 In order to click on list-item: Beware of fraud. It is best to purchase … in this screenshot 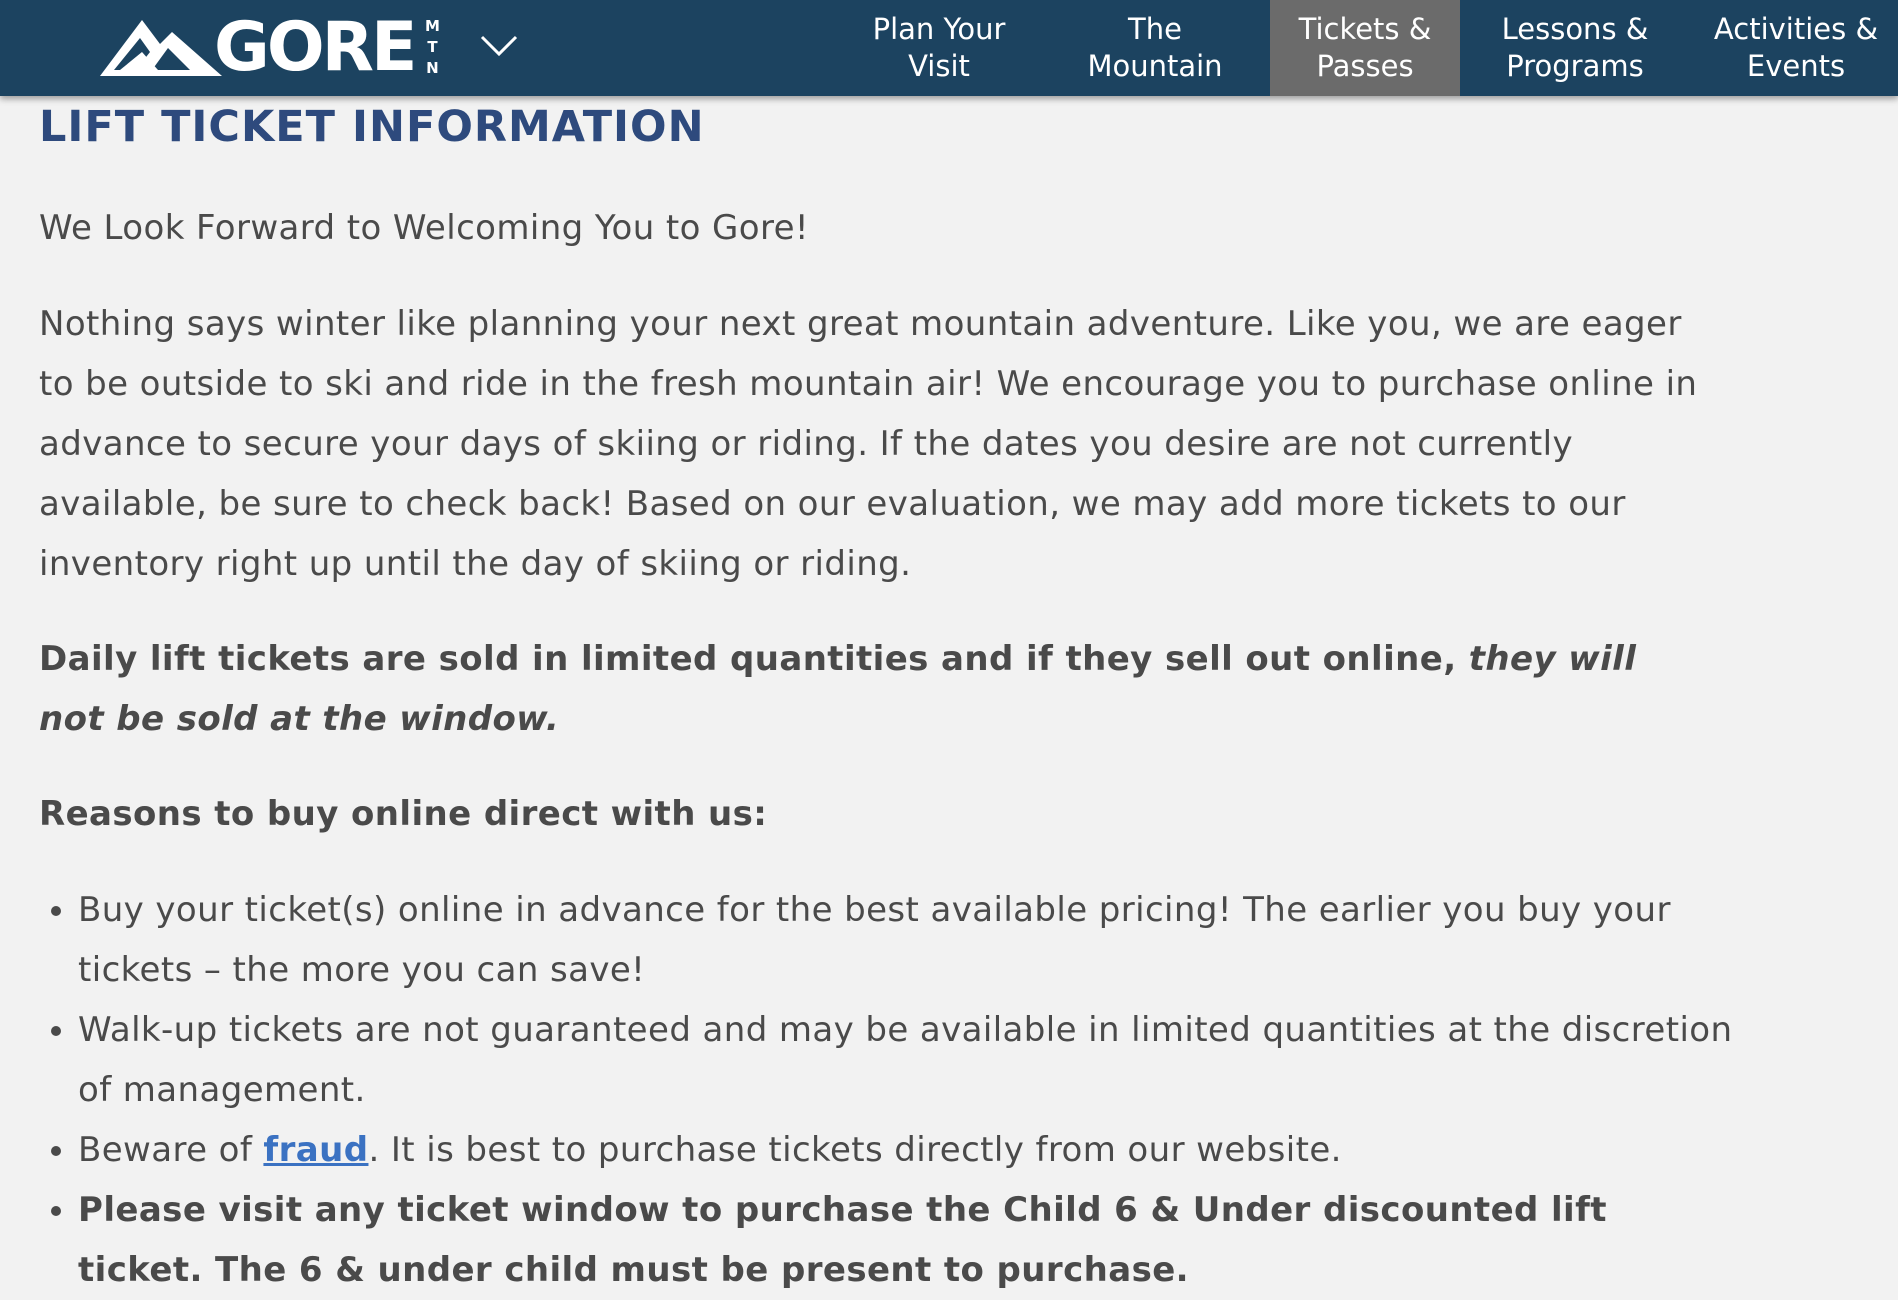, I will do `click(908, 1150)`.